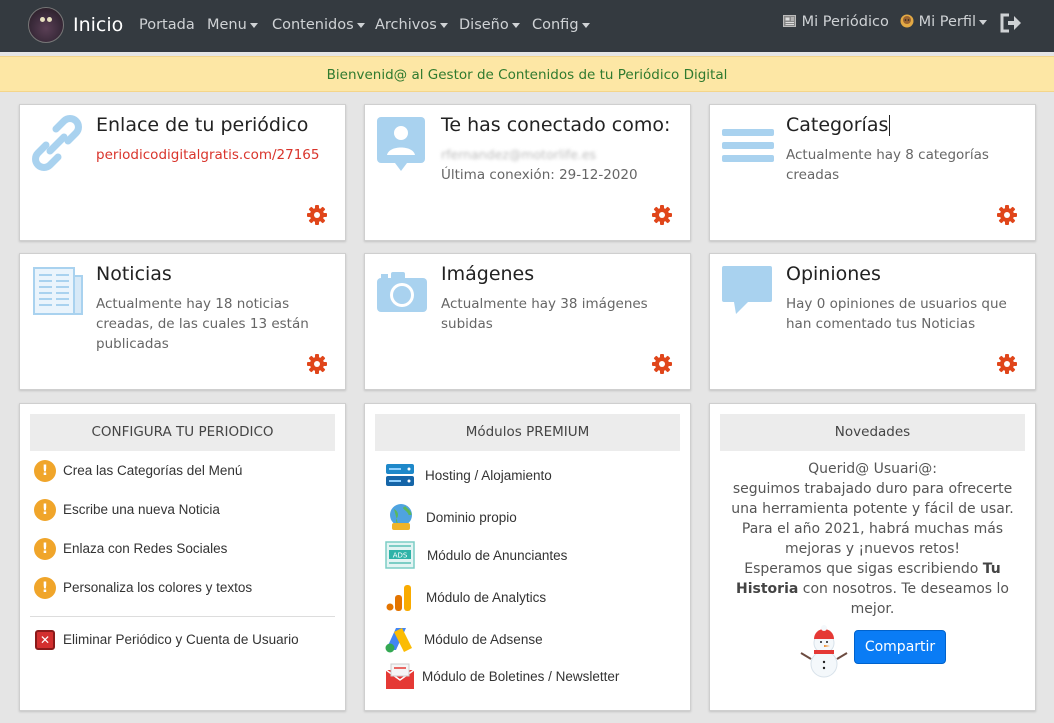  What do you see at coordinates (98, 25) in the screenshot?
I see `nav-brand: Inicio` at bounding box center [98, 25].